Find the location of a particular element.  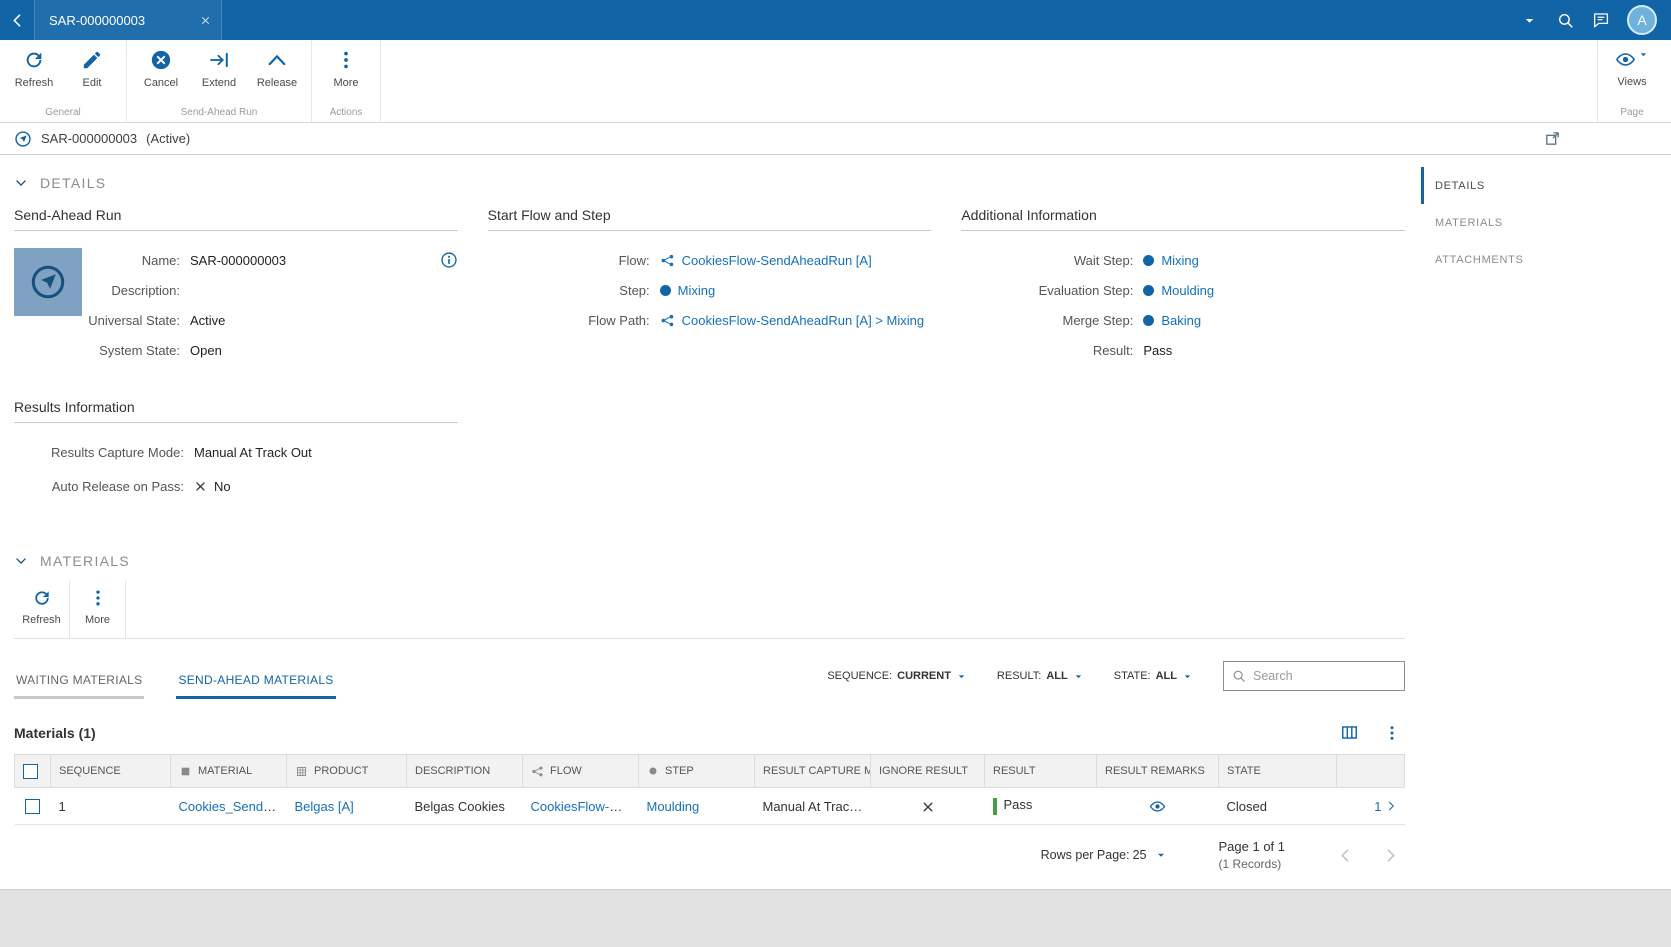

next-page-button is located at coordinates (1390, 855).